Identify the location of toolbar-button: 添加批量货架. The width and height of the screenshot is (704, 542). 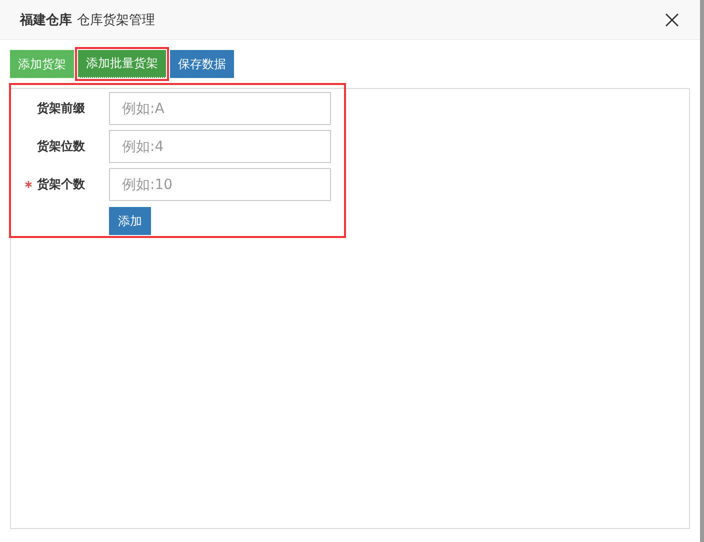
(122, 64).